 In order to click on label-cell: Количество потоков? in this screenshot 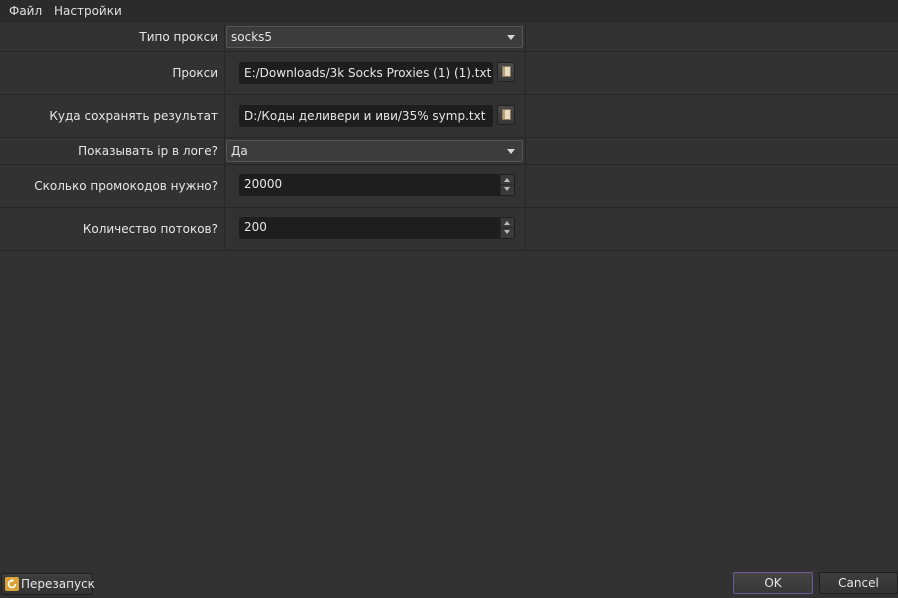, I will do `click(112, 229)`.